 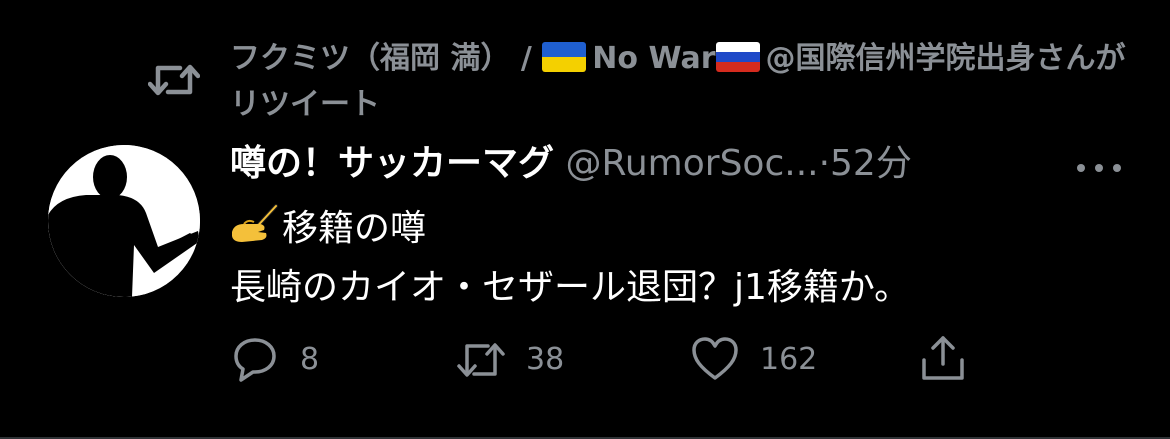 I want to click on avatar-silhouette-icon, so click(x=124, y=221).